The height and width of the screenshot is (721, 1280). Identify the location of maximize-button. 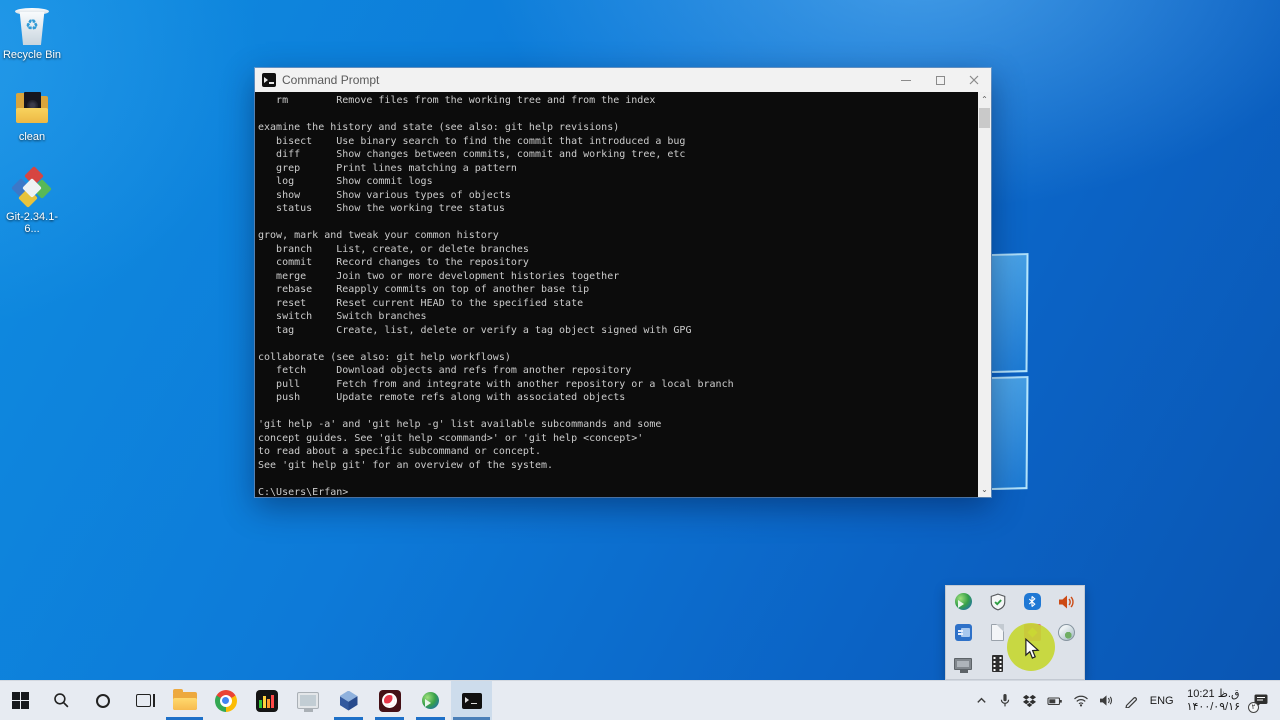
(940, 80).